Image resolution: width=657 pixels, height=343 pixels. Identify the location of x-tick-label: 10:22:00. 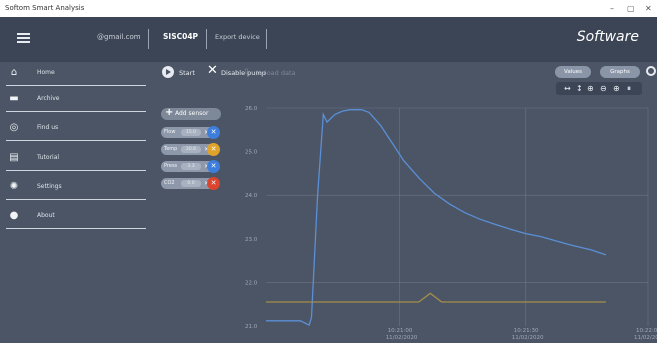
(646, 331).